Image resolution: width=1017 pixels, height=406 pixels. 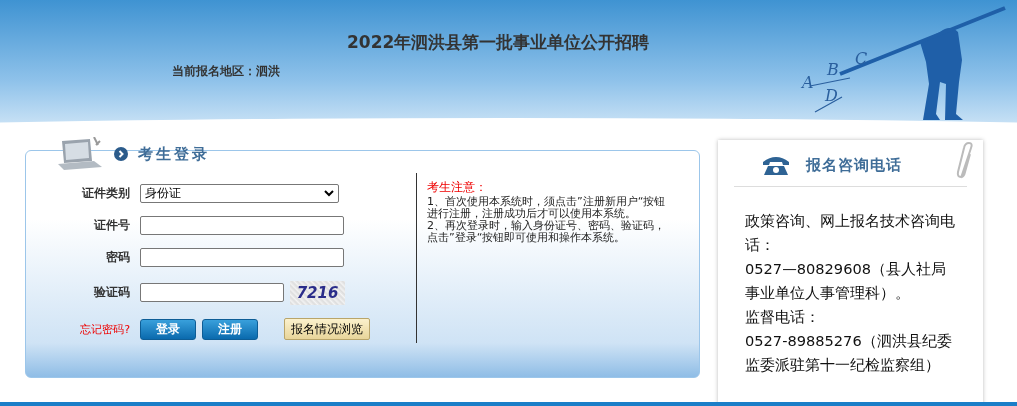 What do you see at coordinates (329, 193) in the screenshot?
I see `caret-icon` at bounding box center [329, 193].